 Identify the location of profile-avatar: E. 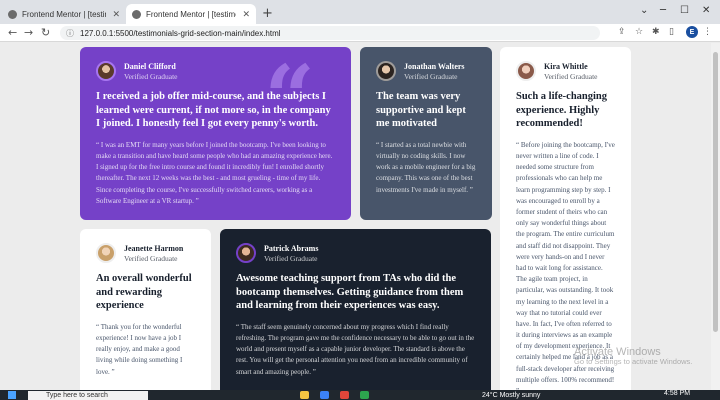
(692, 32).